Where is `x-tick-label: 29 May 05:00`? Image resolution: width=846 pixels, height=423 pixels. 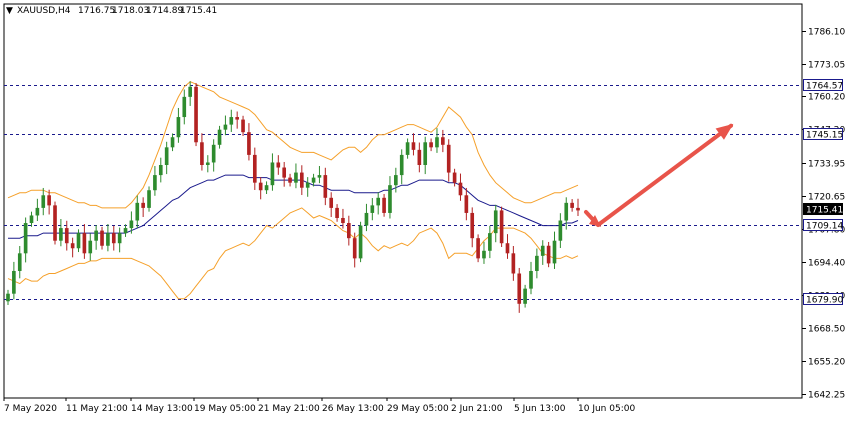
x-tick-label: 29 May 05:00 is located at coordinates (418, 409).